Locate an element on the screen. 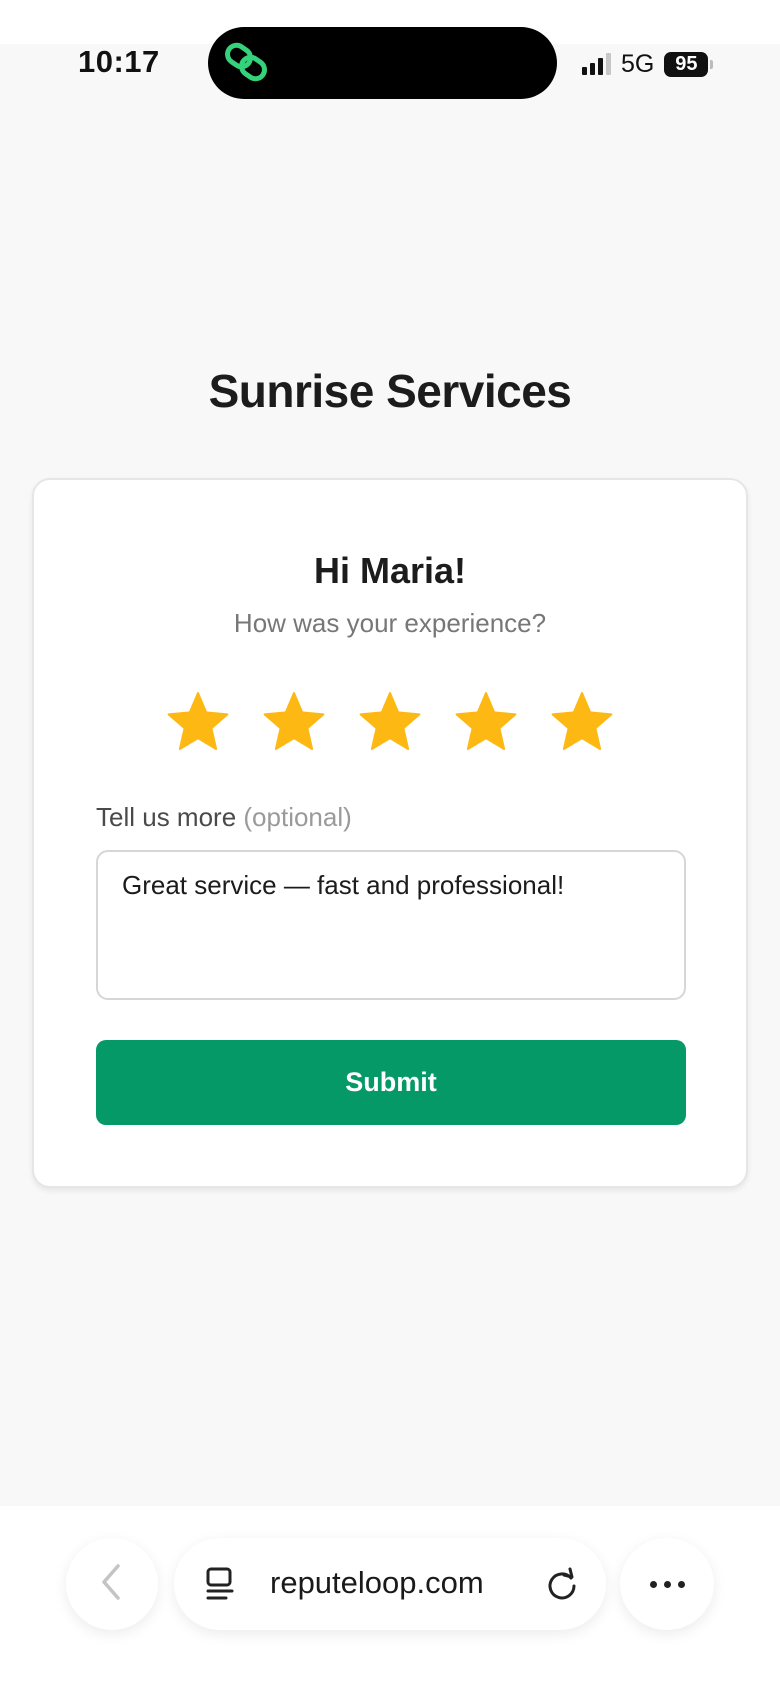  star-2-icon is located at coordinates (294, 722).